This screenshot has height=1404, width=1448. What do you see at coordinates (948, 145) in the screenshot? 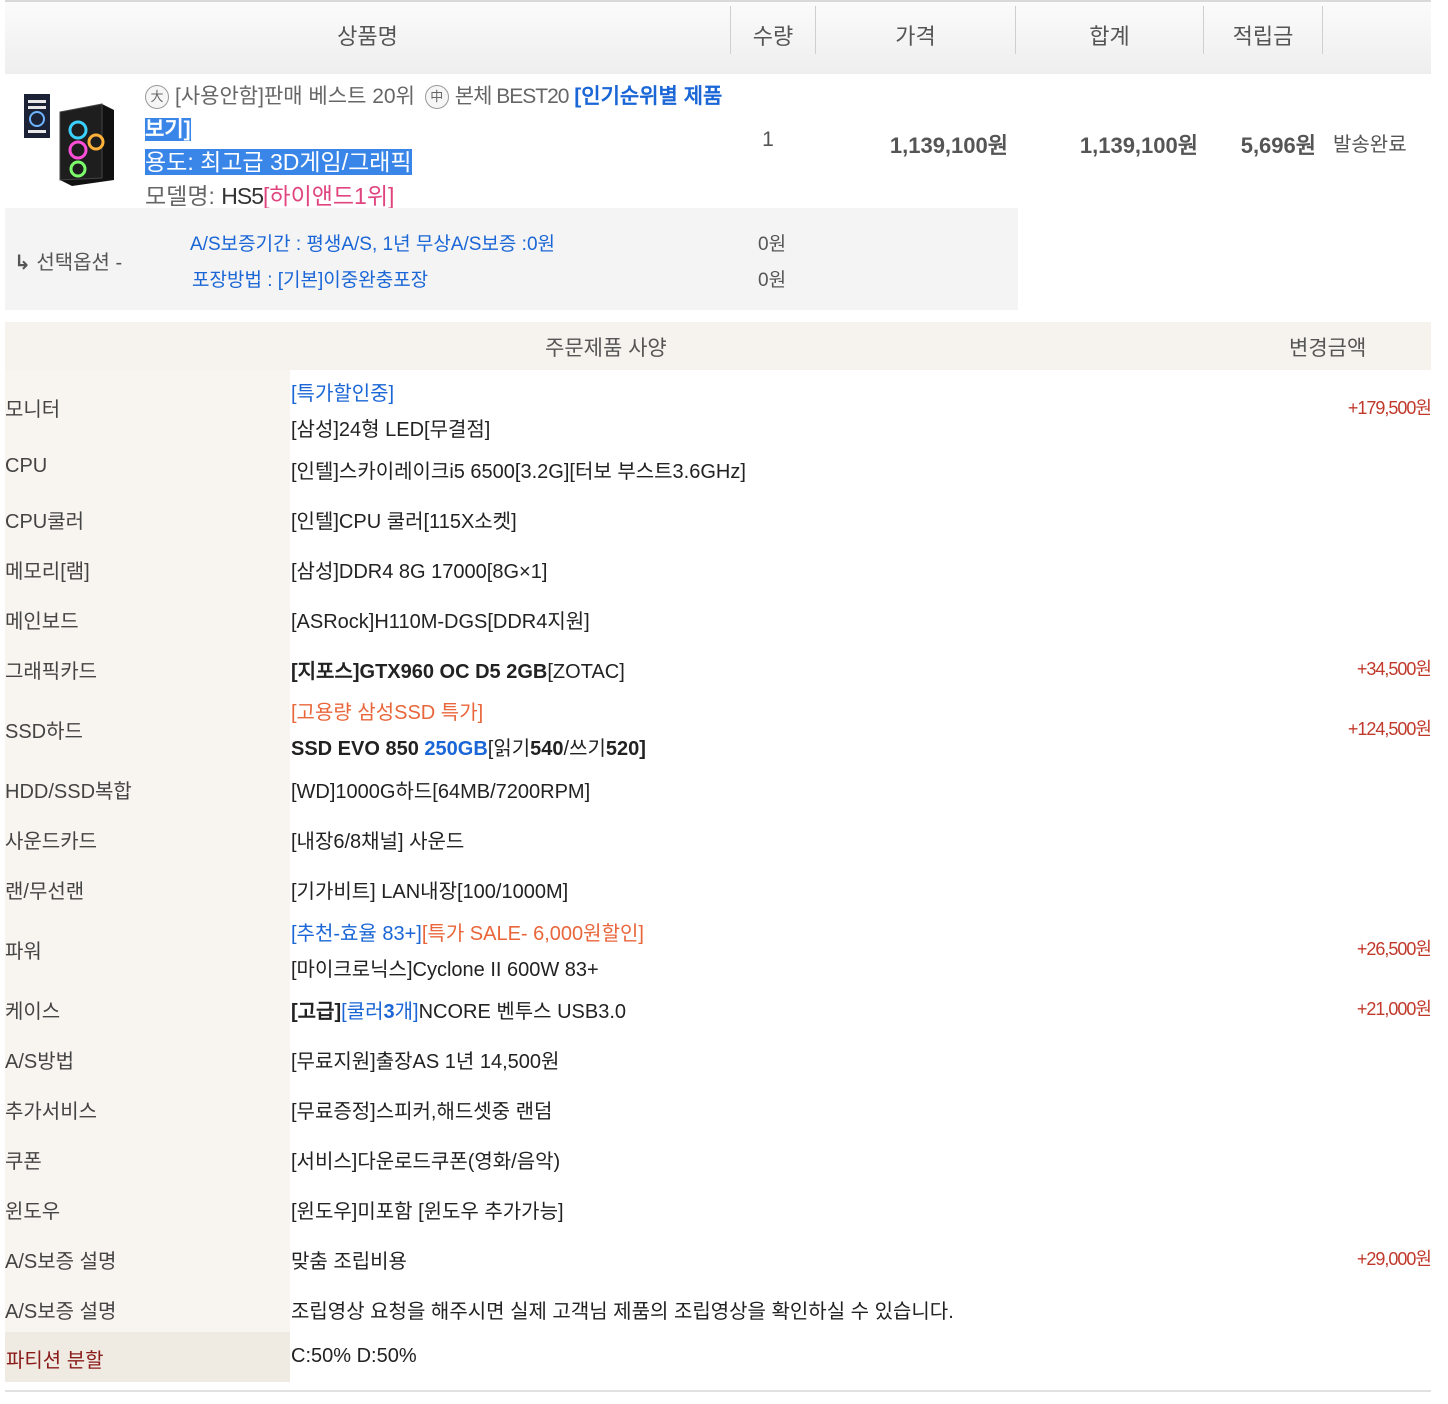
I see `product-price: 1,139,100원` at bounding box center [948, 145].